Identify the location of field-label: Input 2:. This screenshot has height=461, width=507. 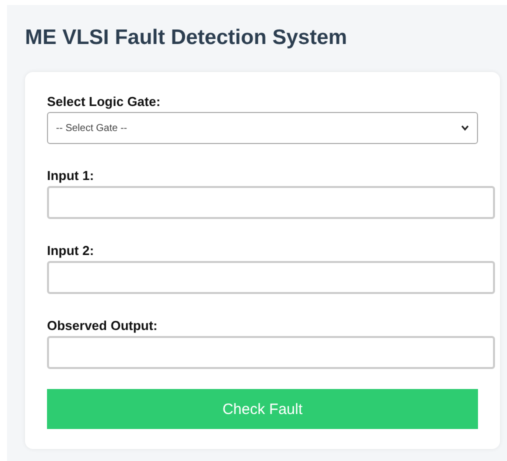
(70, 251).